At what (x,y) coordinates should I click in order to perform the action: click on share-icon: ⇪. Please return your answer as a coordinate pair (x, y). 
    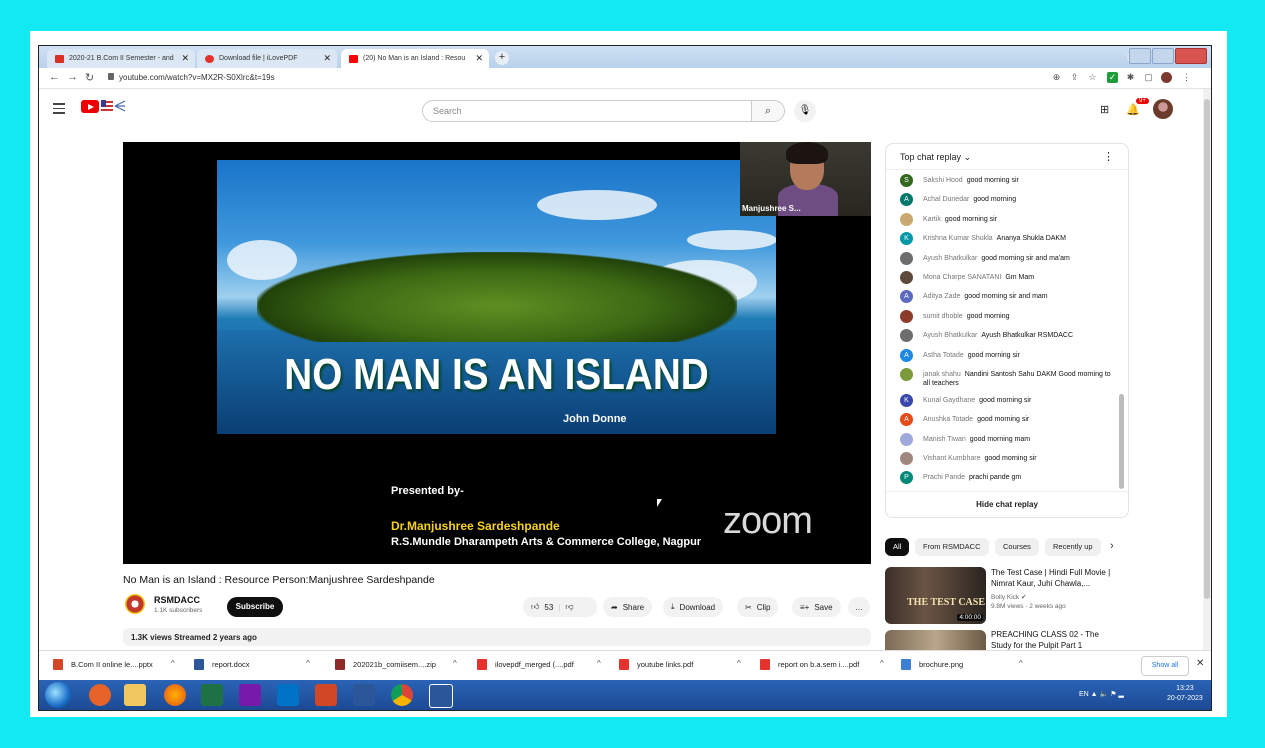
    Looking at the image, I should click on (1074, 77).